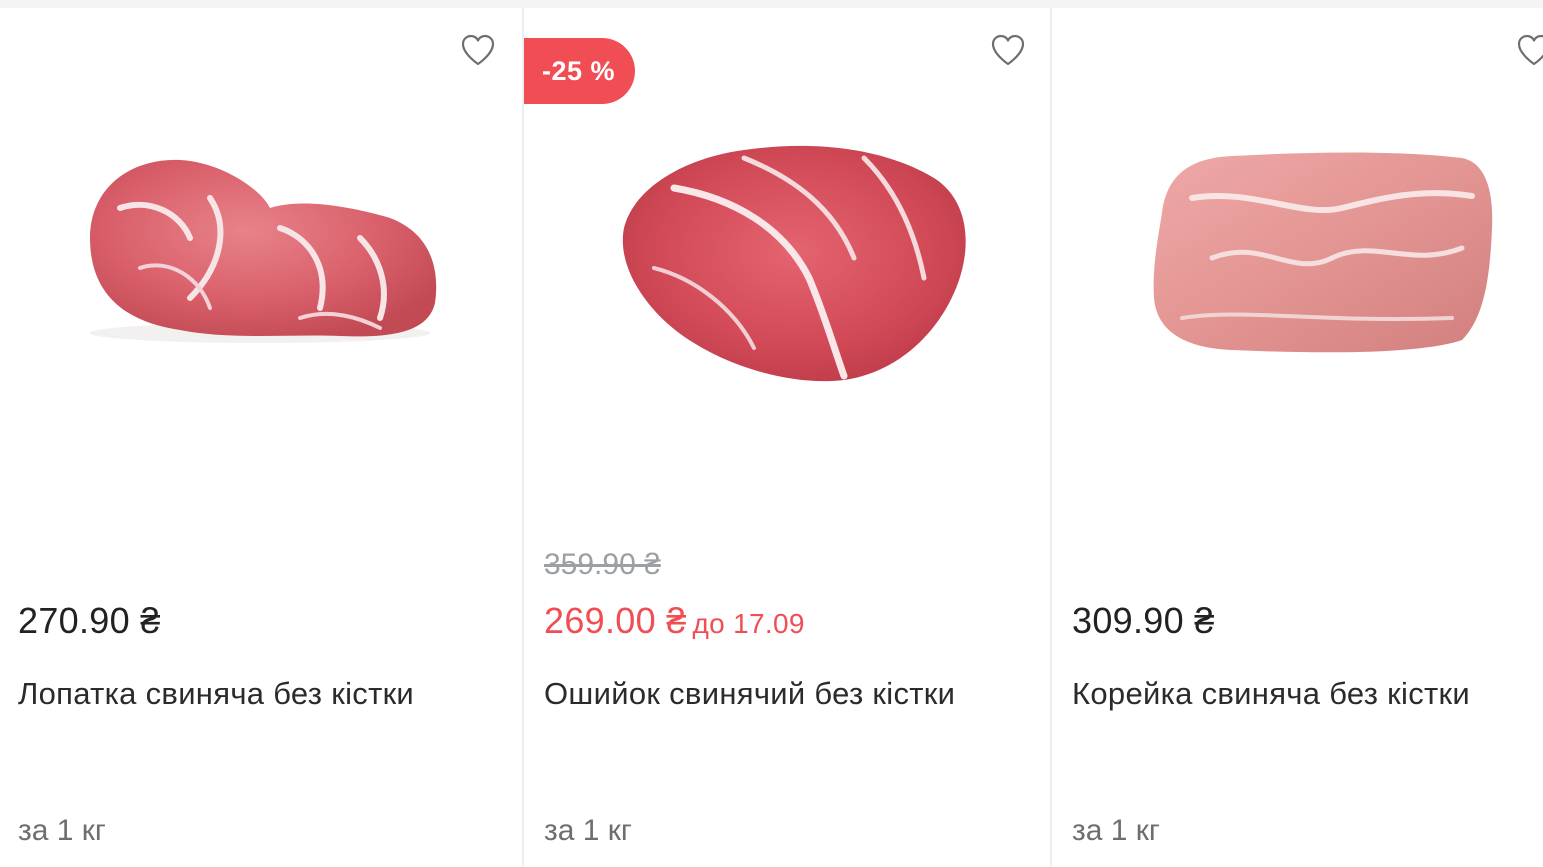 This screenshot has height=867, width=1543. I want to click on old-price: 359.90 ₴, so click(602, 564).